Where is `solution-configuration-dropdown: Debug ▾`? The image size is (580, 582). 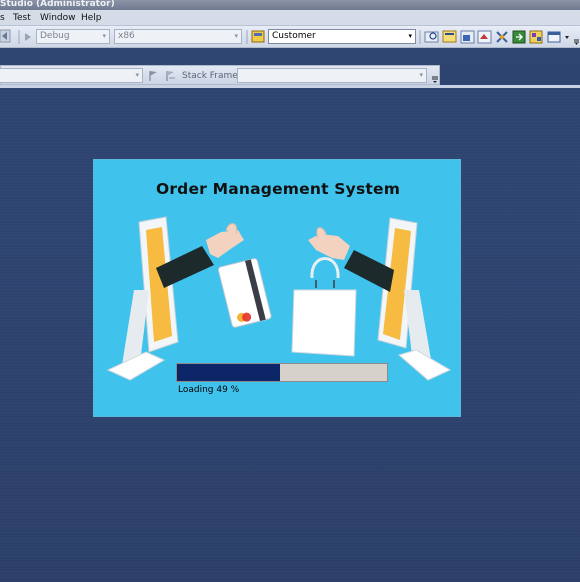
solution-configuration-dropdown: Debug ▾ is located at coordinates (73, 36).